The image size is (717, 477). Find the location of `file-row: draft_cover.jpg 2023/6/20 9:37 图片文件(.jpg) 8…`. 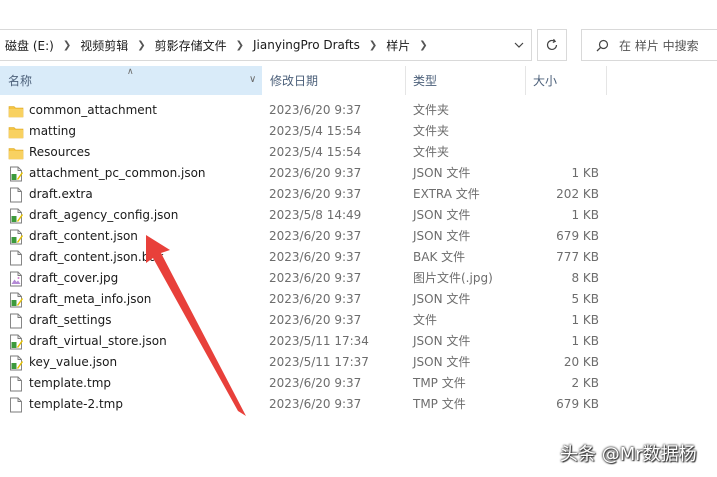

file-row: draft_cover.jpg 2023/6/20 9:37 图片文件(.jpg) 8… is located at coordinates (358, 278).